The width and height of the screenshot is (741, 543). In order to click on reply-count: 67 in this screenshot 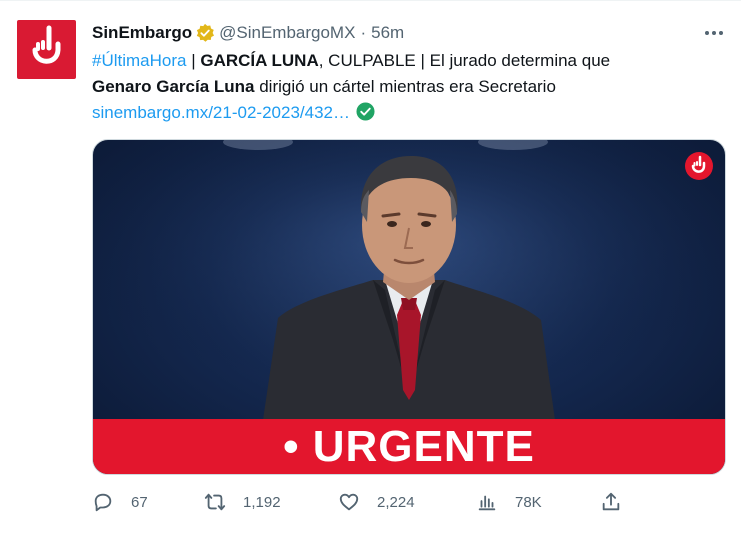, I will do `click(139, 502)`.